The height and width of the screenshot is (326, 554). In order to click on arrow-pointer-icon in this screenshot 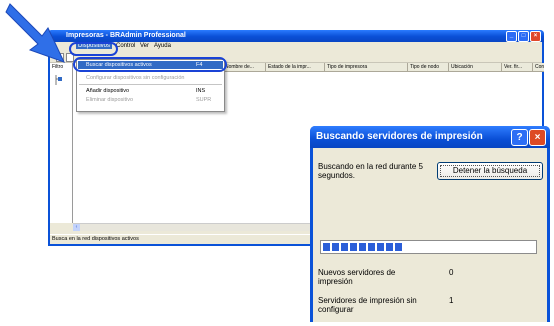, I will do `click(35, 33)`.